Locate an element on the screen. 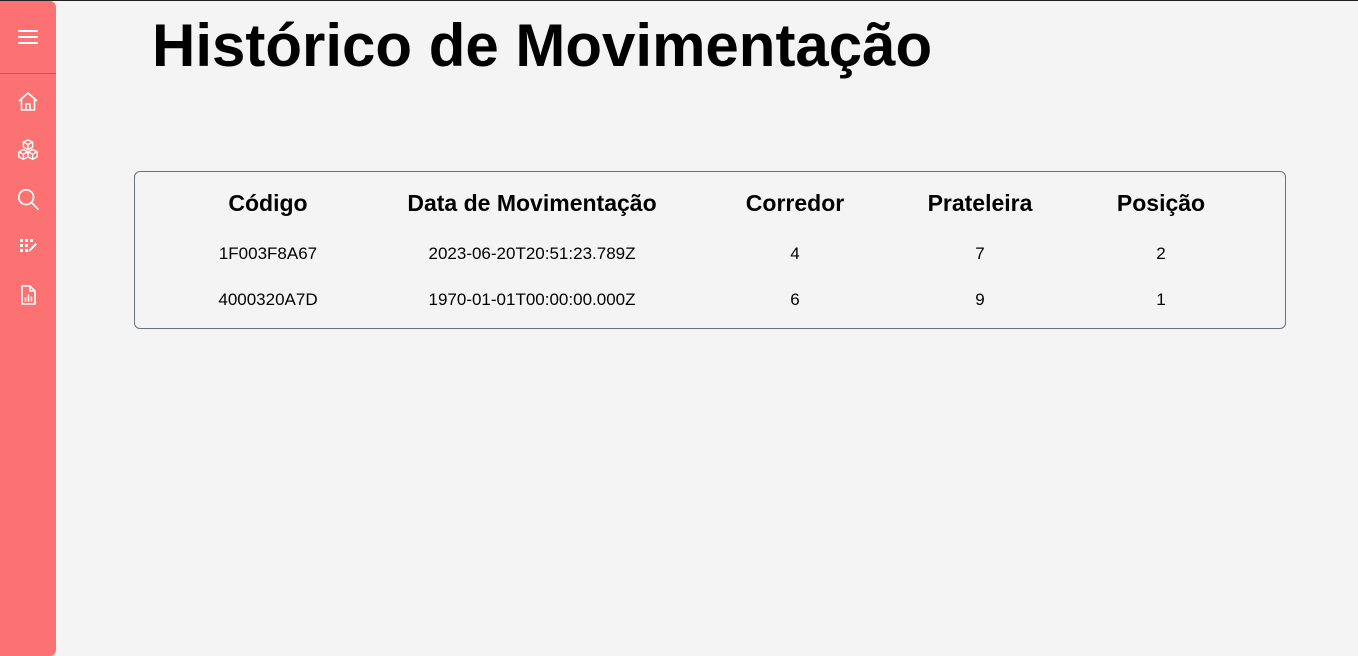 This screenshot has height=656, width=1358. sidebar-item-home is located at coordinates (28, 102).